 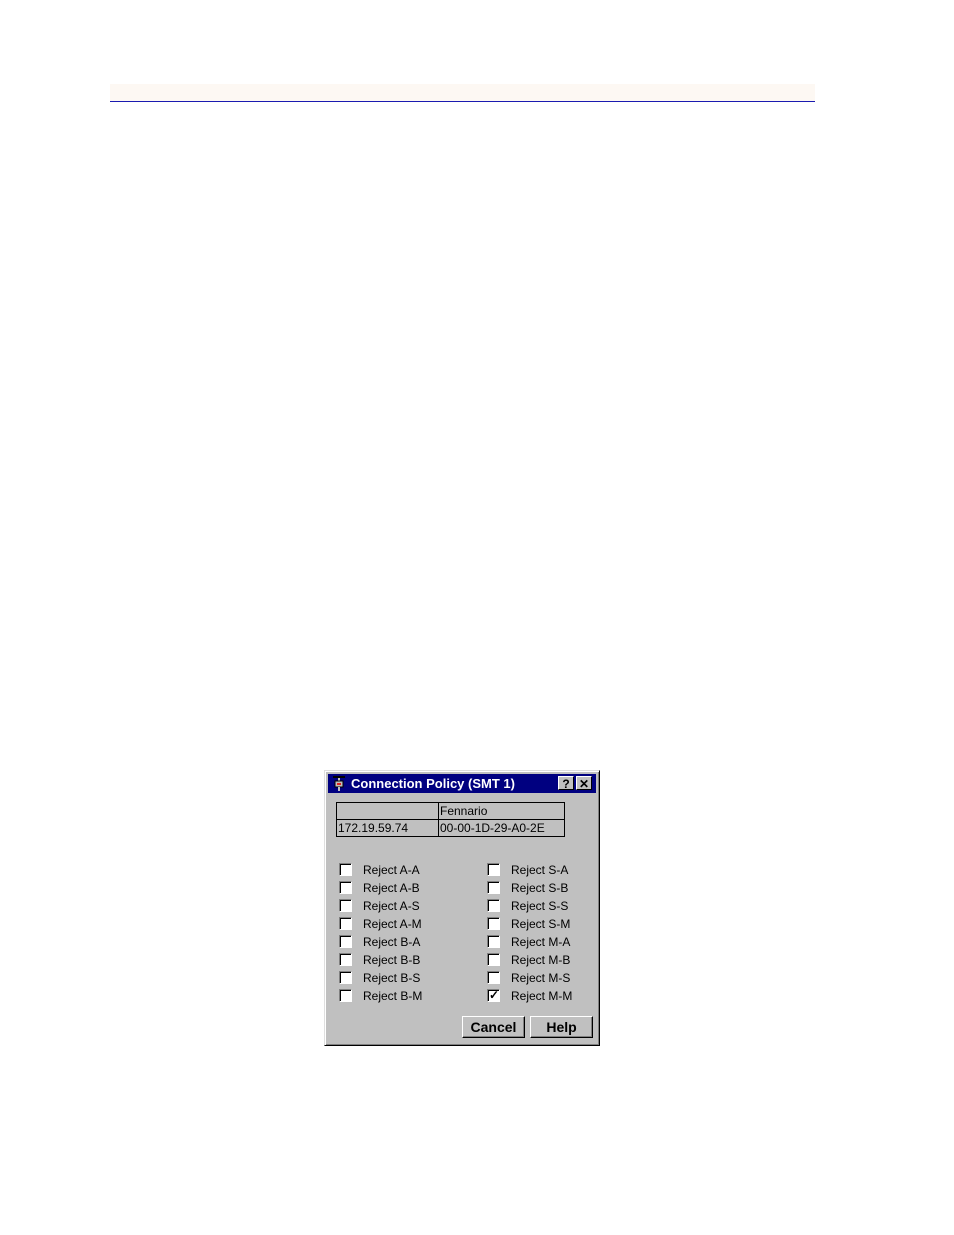 I want to click on checkbox-label: Reject M-M, so click(x=542, y=996).